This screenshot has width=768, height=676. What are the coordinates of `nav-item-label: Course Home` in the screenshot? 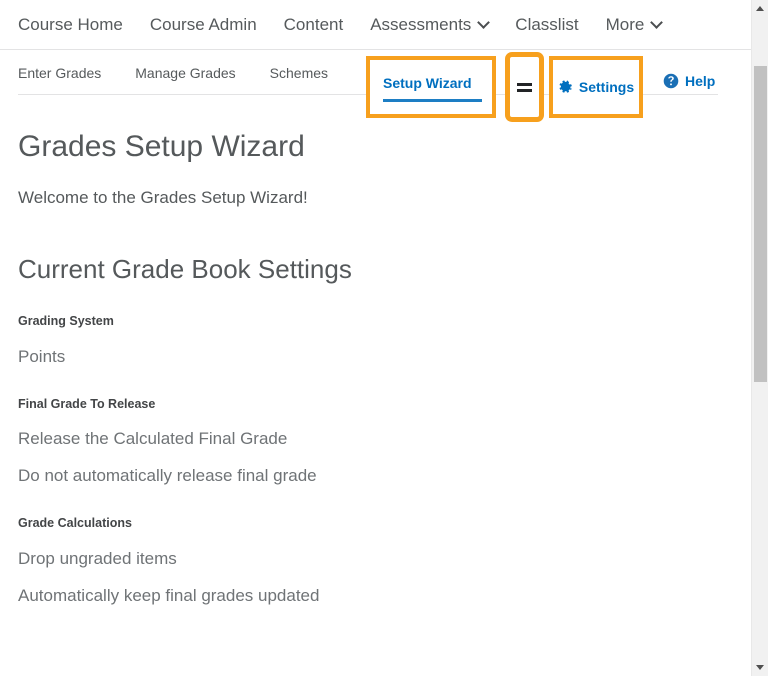 It's located at (70, 24).